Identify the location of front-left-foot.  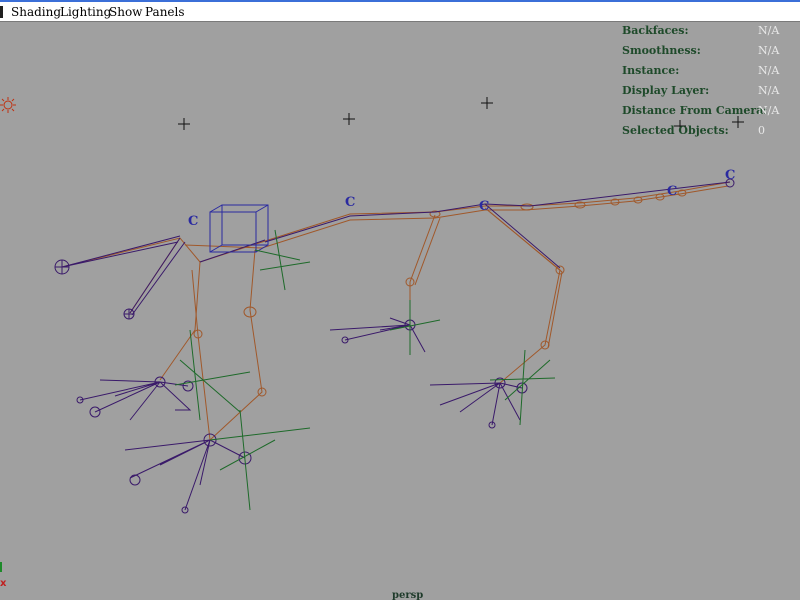
(135, 398).